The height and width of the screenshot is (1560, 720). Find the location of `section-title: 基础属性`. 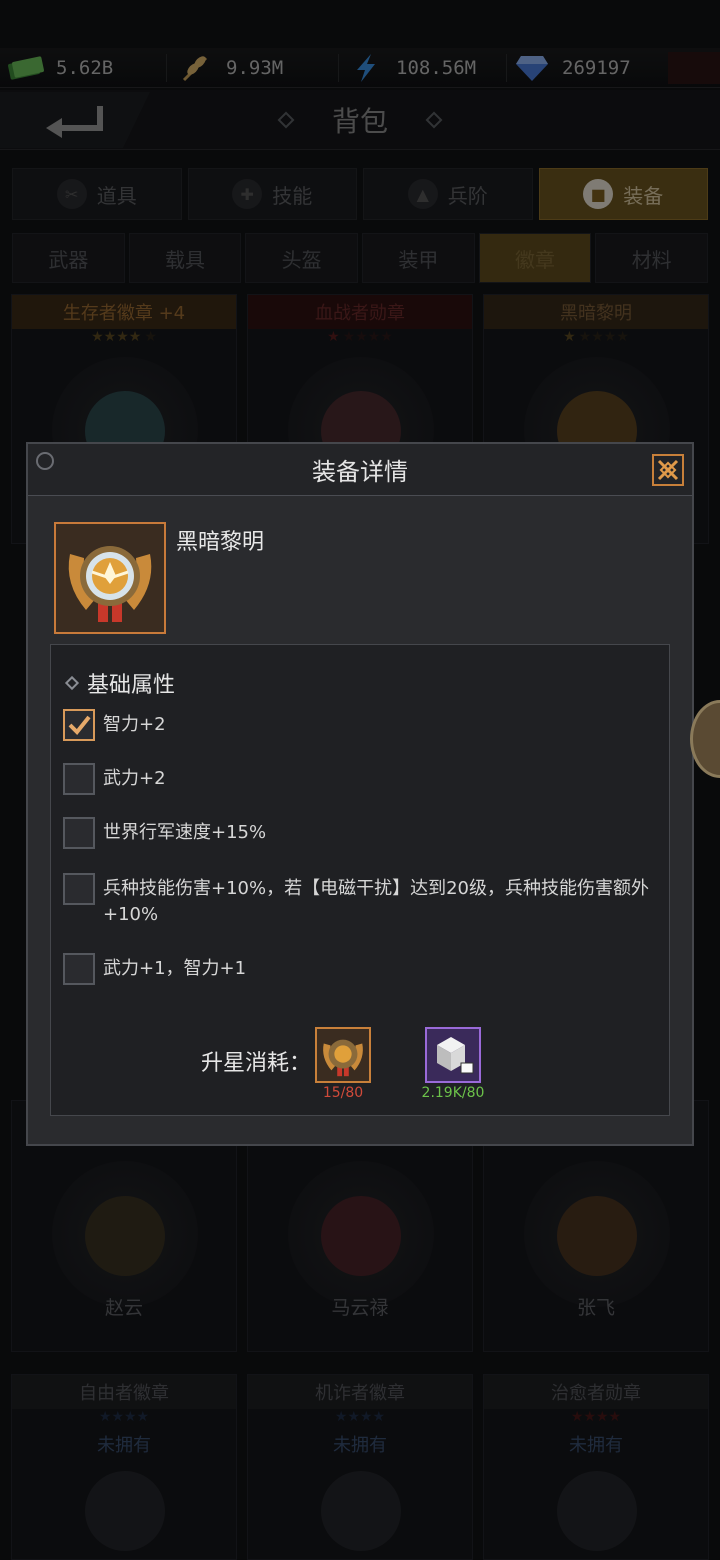

section-title: 基础属性 is located at coordinates (120, 683).